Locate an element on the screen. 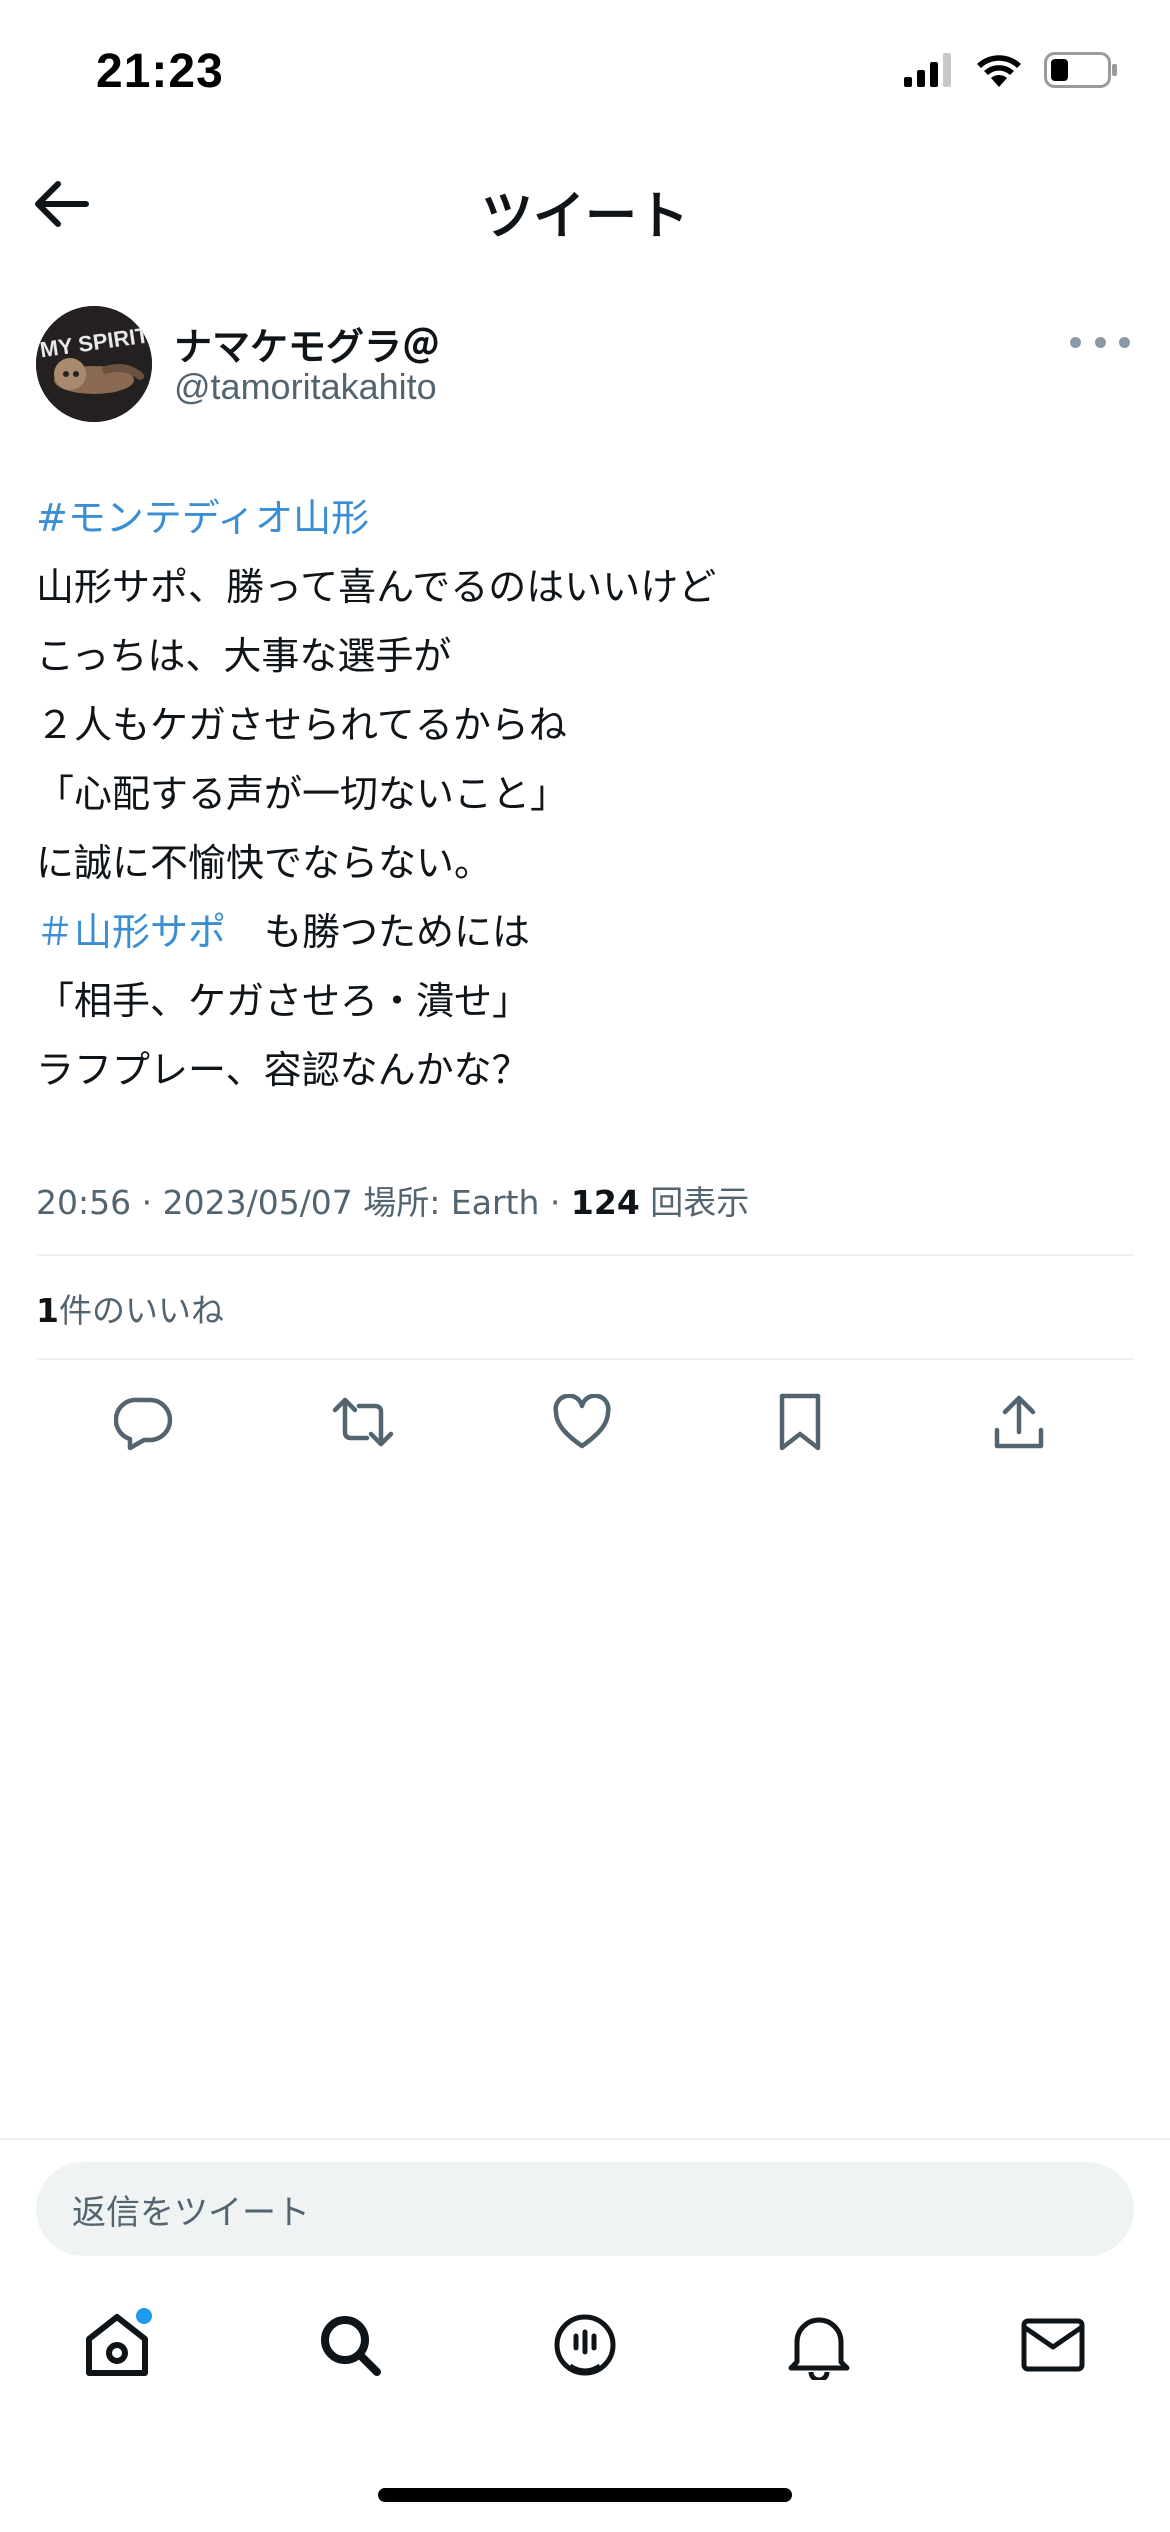 The image size is (1170, 2532). likes-label: 件のいいね is located at coordinates (141, 1310).